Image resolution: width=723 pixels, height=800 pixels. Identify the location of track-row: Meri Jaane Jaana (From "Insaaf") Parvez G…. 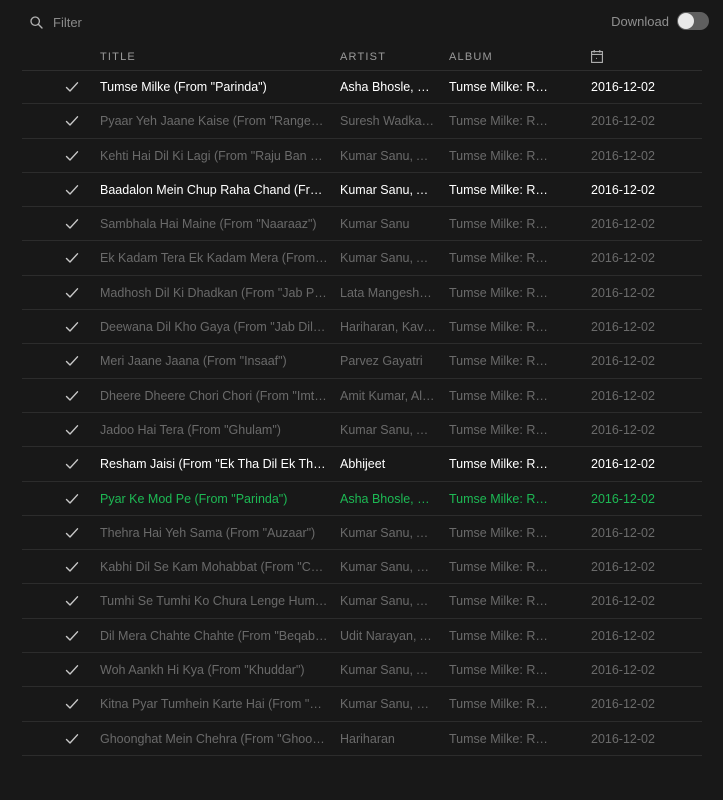
(362, 361).